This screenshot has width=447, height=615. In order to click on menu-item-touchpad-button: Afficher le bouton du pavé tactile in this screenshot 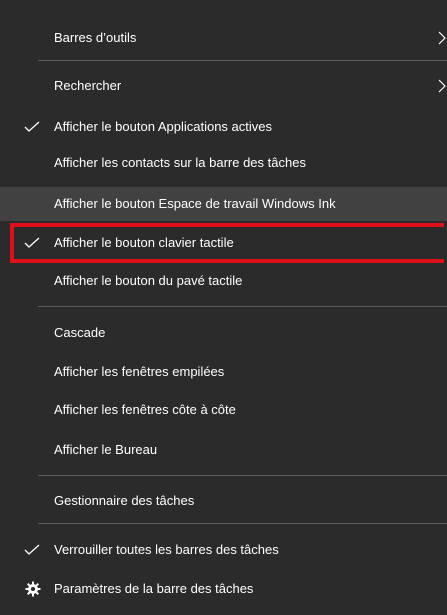, I will do `click(223, 281)`.